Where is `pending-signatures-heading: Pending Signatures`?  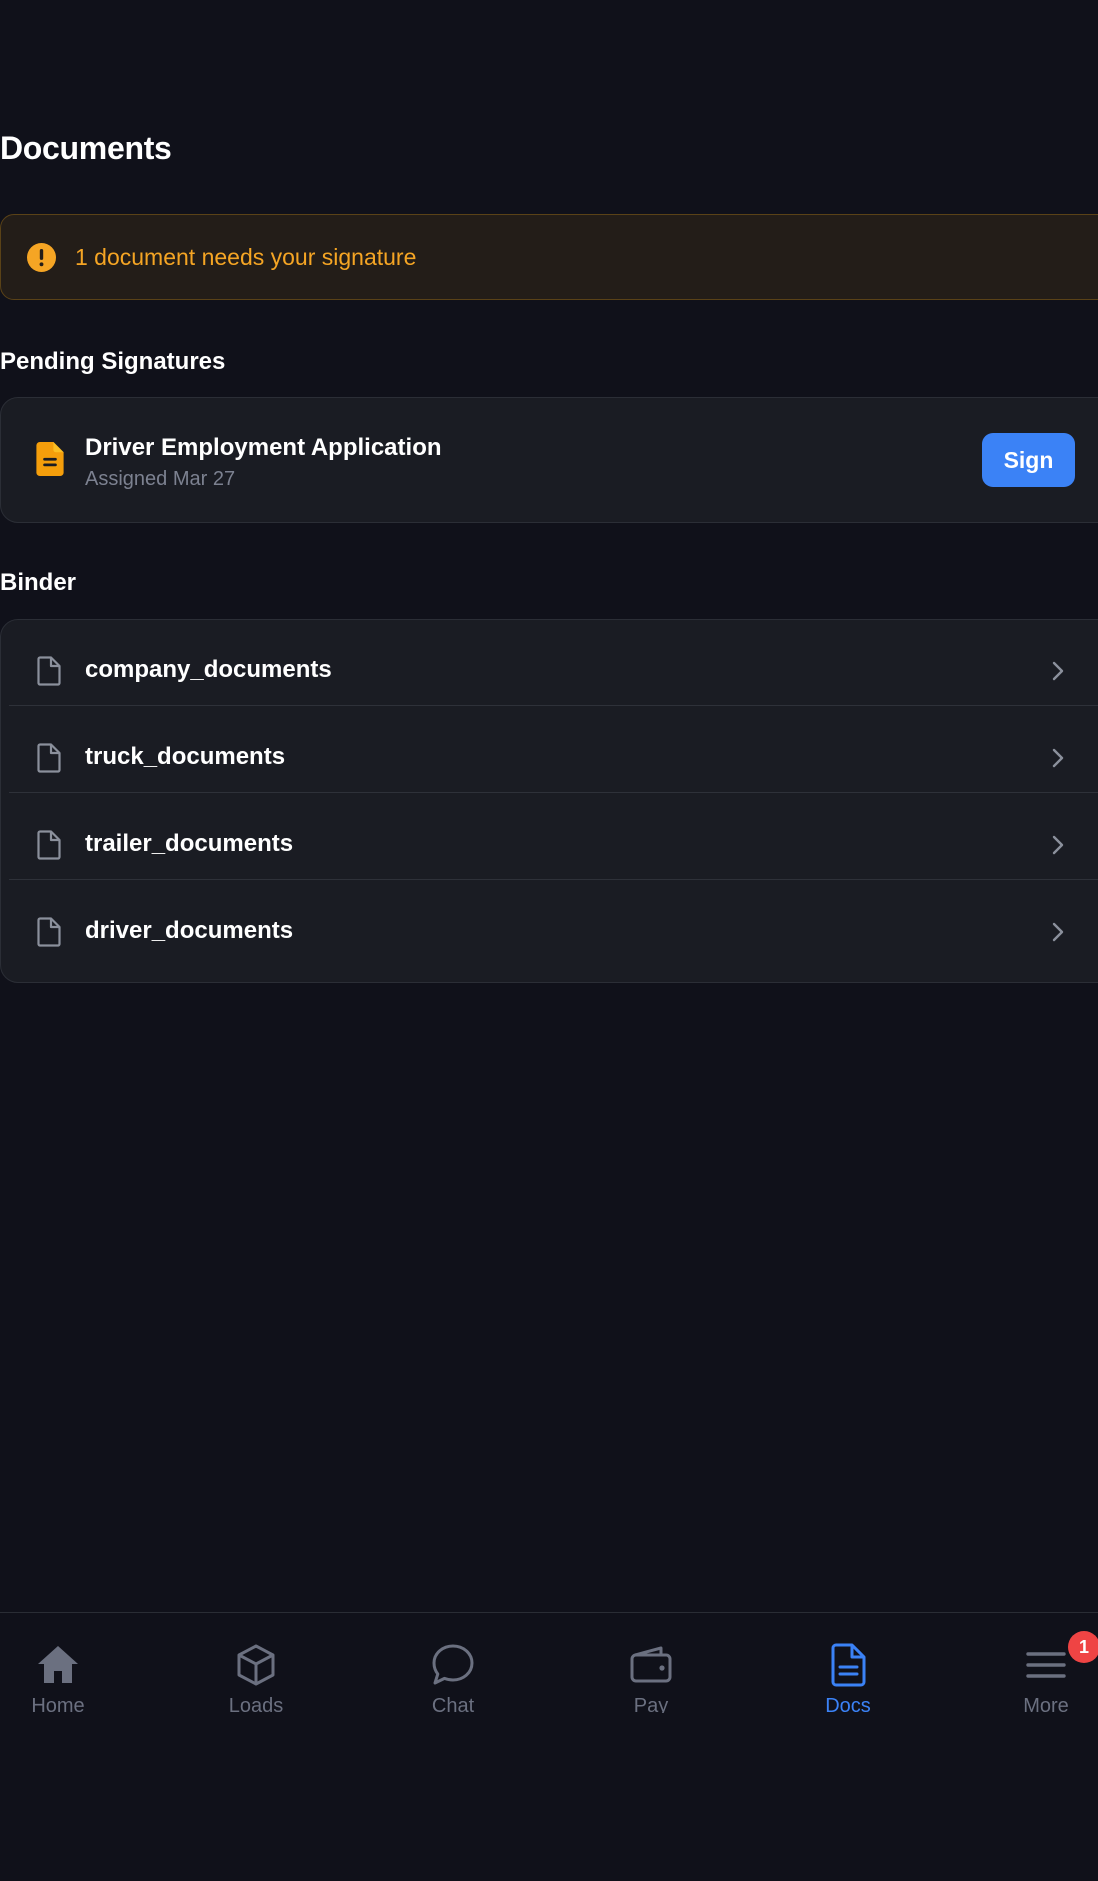
pending-signatures-heading: Pending Signatures is located at coordinates (113, 361).